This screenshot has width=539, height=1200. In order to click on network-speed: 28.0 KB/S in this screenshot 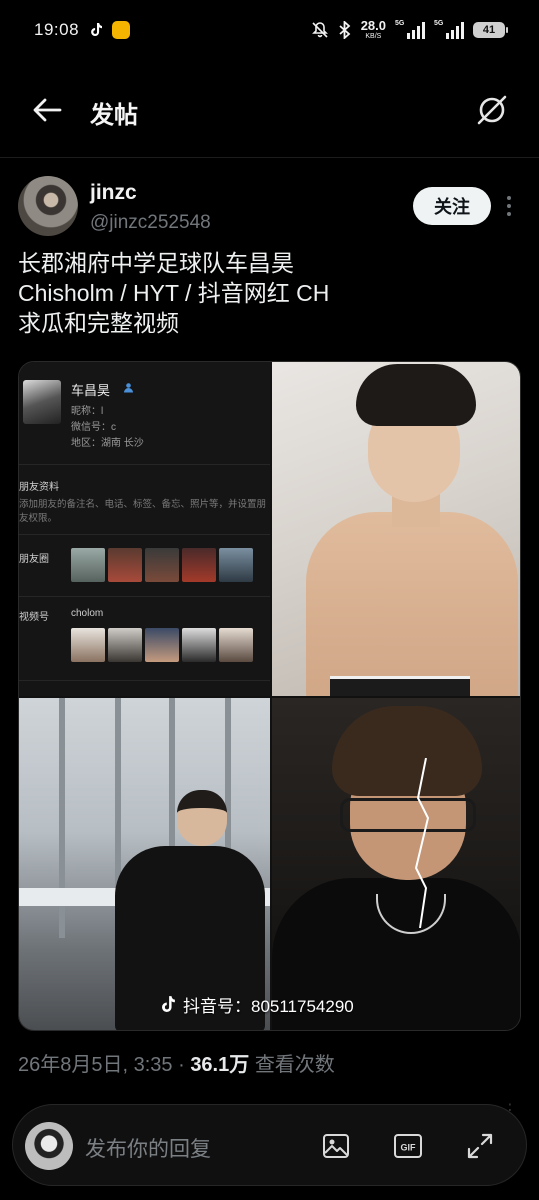, I will do `click(373, 28)`.